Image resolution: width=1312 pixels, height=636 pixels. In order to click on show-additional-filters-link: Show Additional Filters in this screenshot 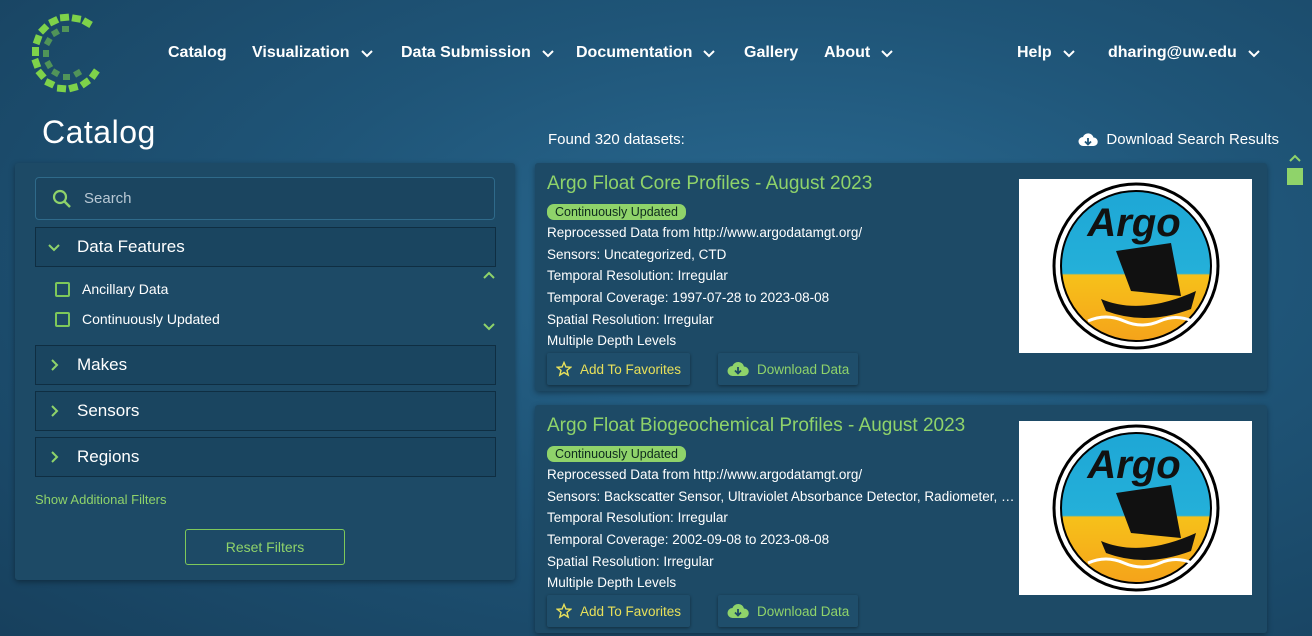, I will do `click(101, 499)`.